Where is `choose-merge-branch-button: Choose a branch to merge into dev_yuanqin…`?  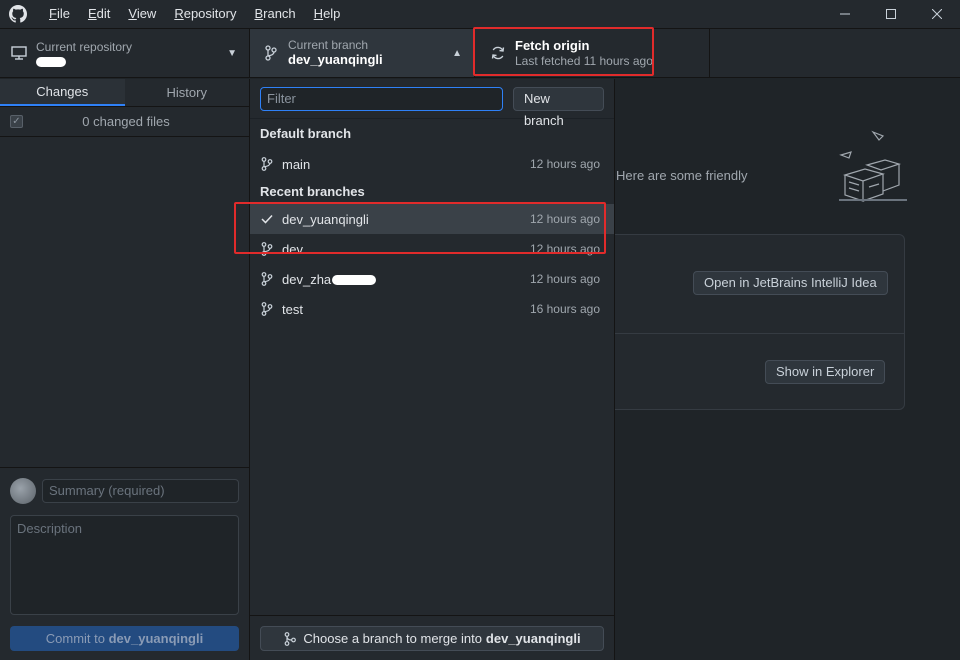 choose-merge-branch-button: Choose a branch to merge into dev_yuanqin… is located at coordinates (432, 638).